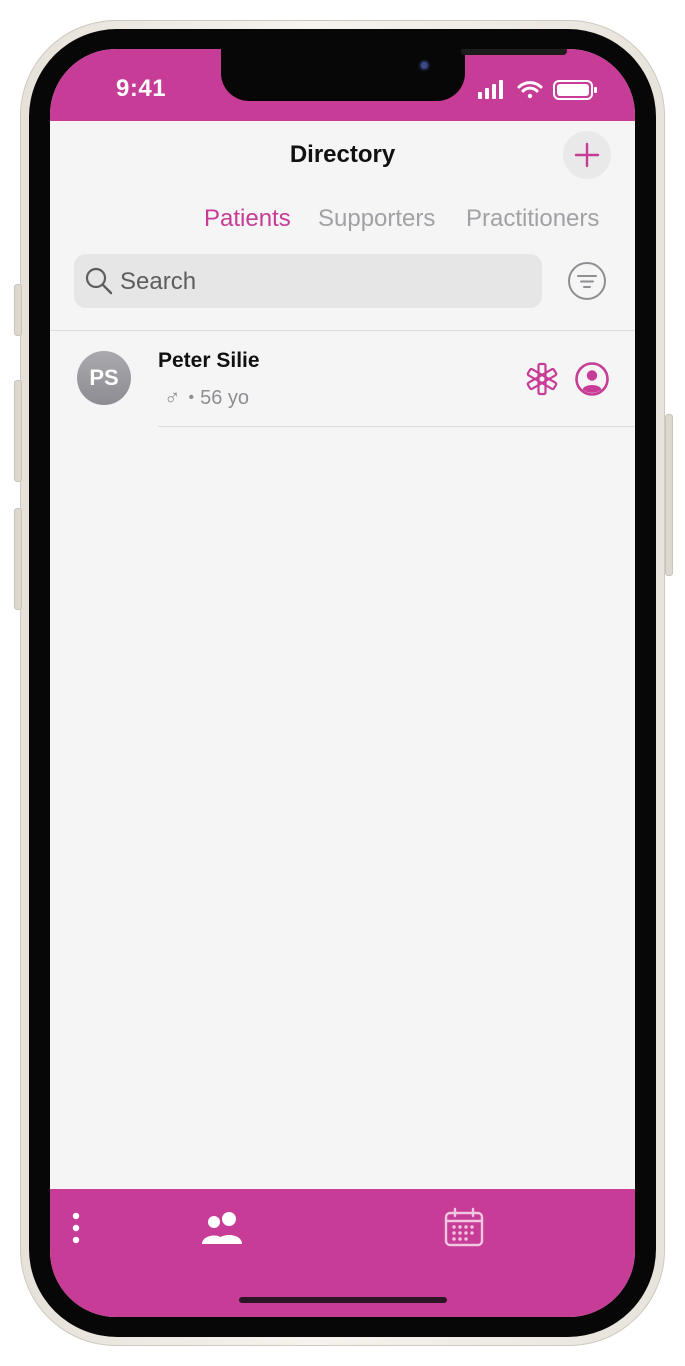 Image resolution: width=685 pixels, height=1366 pixels. What do you see at coordinates (99, 281) in the screenshot?
I see `search-icon` at bounding box center [99, 281].